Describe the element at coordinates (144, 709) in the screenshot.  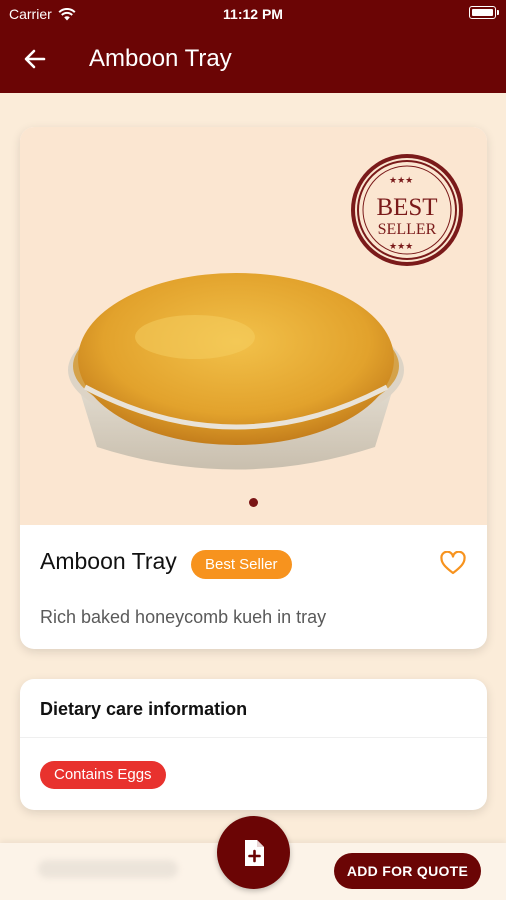
I see `dietary-title: Dietary care information` at that location.